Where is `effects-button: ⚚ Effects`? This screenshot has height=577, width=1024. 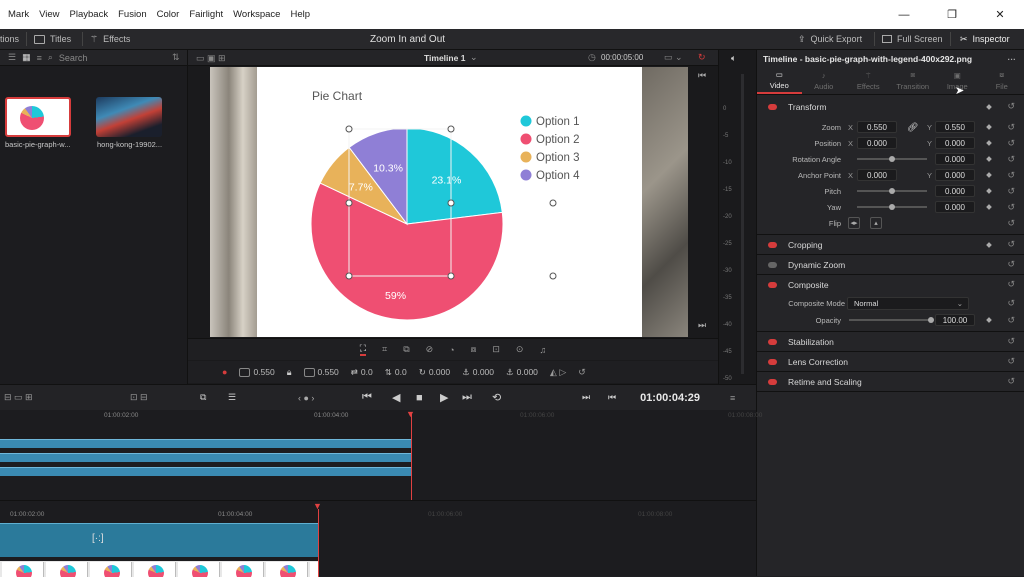 effects-button: ⚚ Effects is located at coordinates (110, 39).